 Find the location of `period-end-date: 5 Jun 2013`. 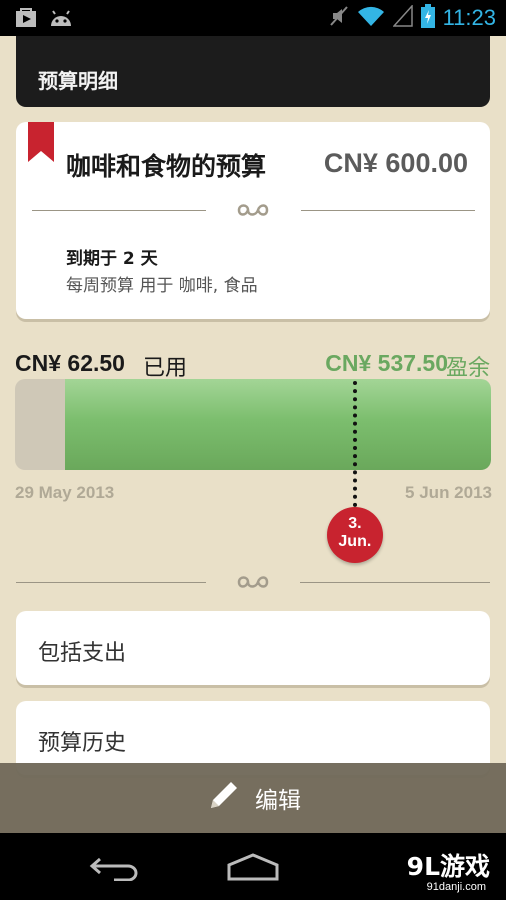

period-end-date: 5 Jun 2013 is located at coordinates (448, 492).